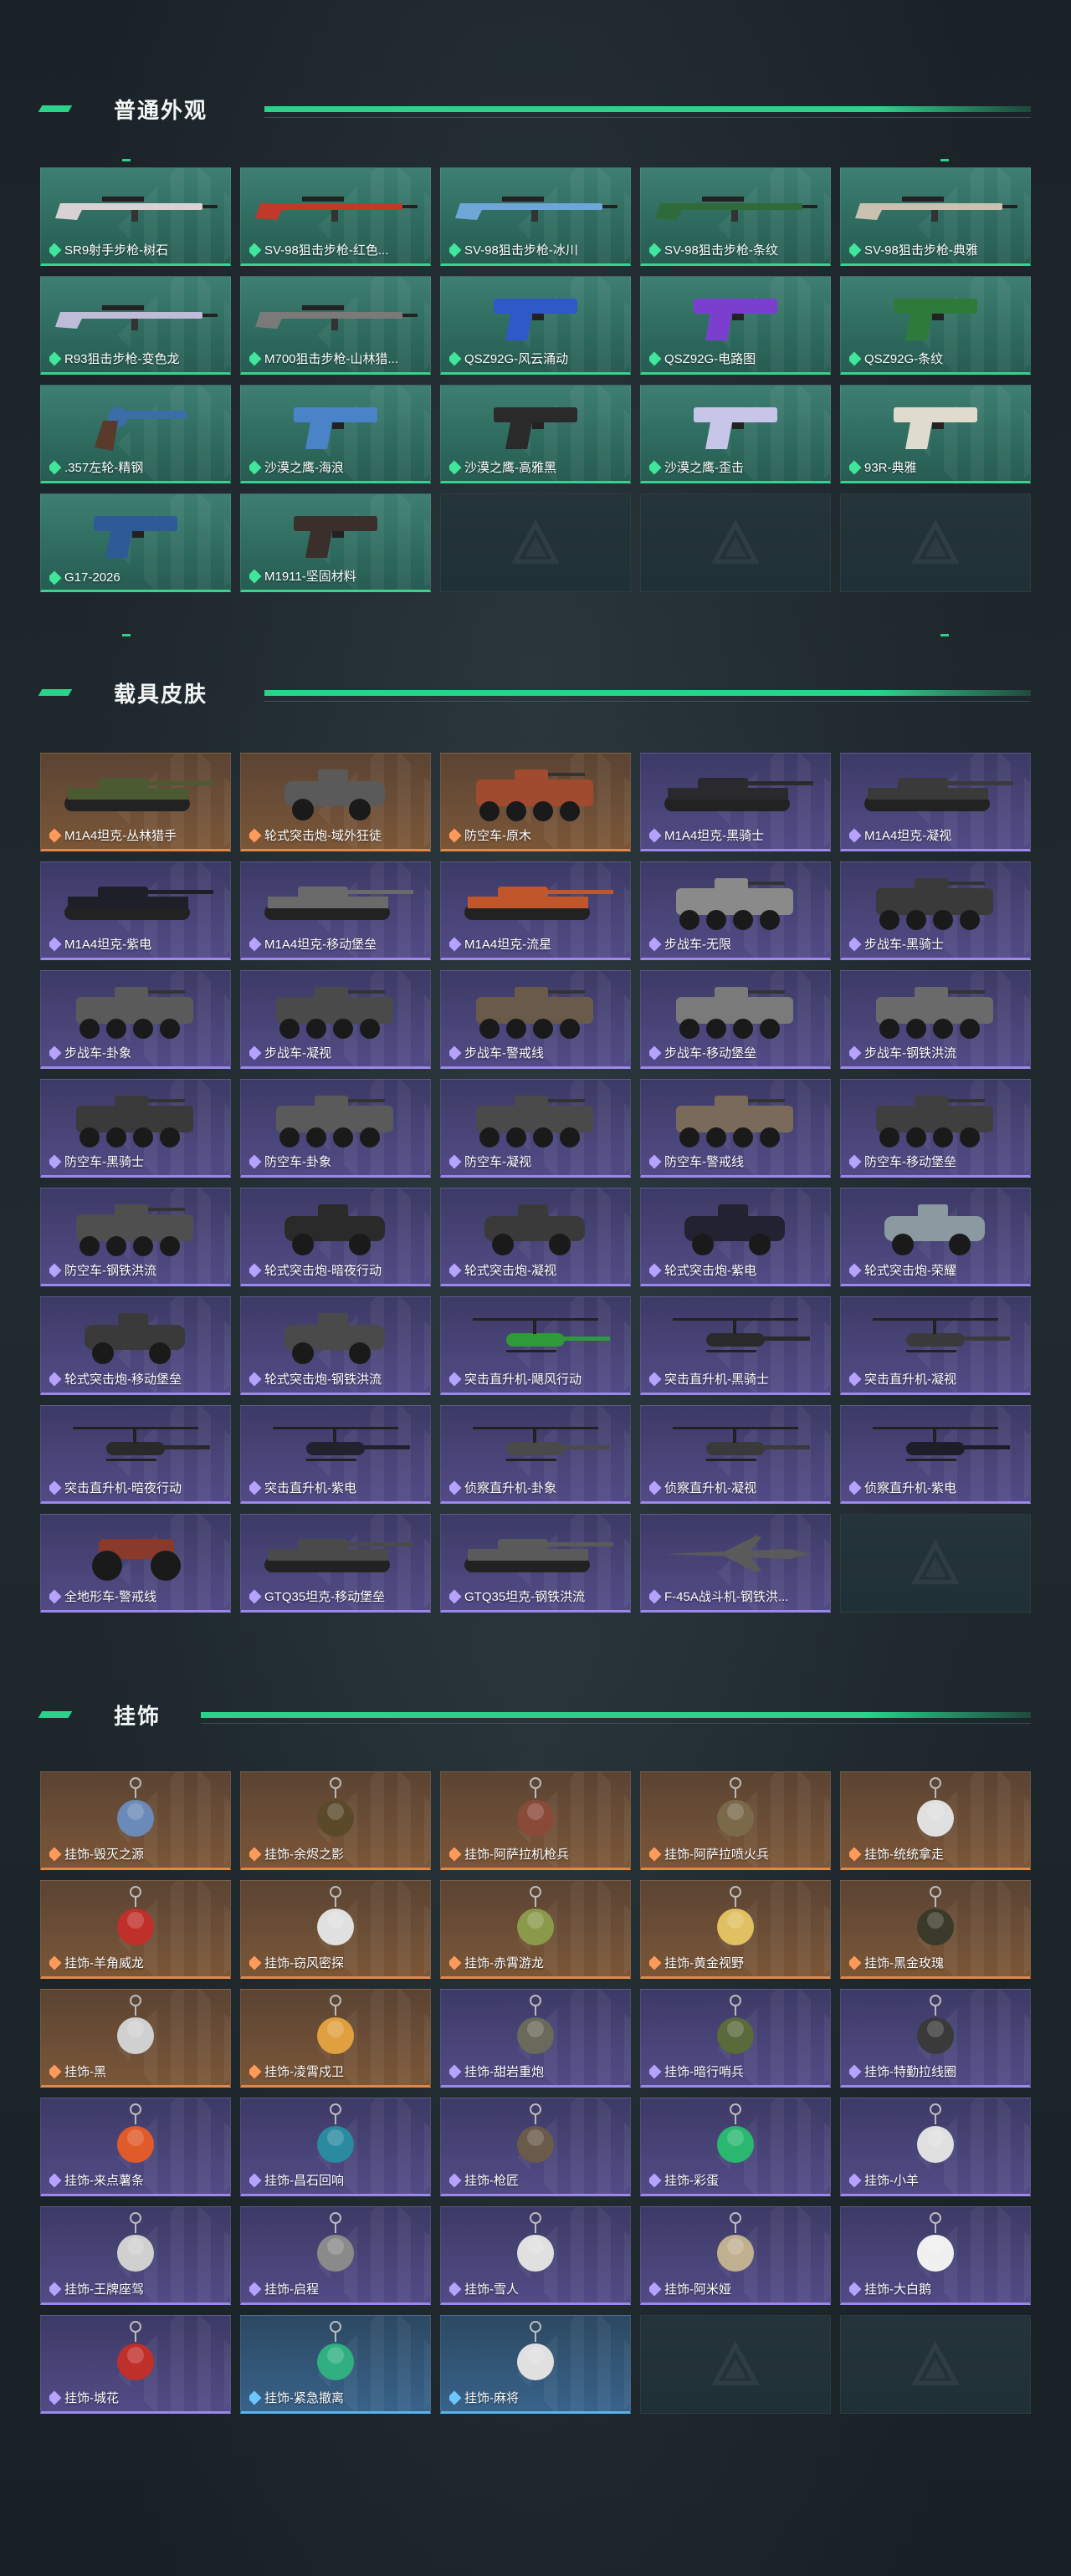 The height and width of the screenshot is (2576, 1071). Describe the element at coordinates (135, 434) in the screenshot. I see `item-card: .357左轮-精钢` at that location.